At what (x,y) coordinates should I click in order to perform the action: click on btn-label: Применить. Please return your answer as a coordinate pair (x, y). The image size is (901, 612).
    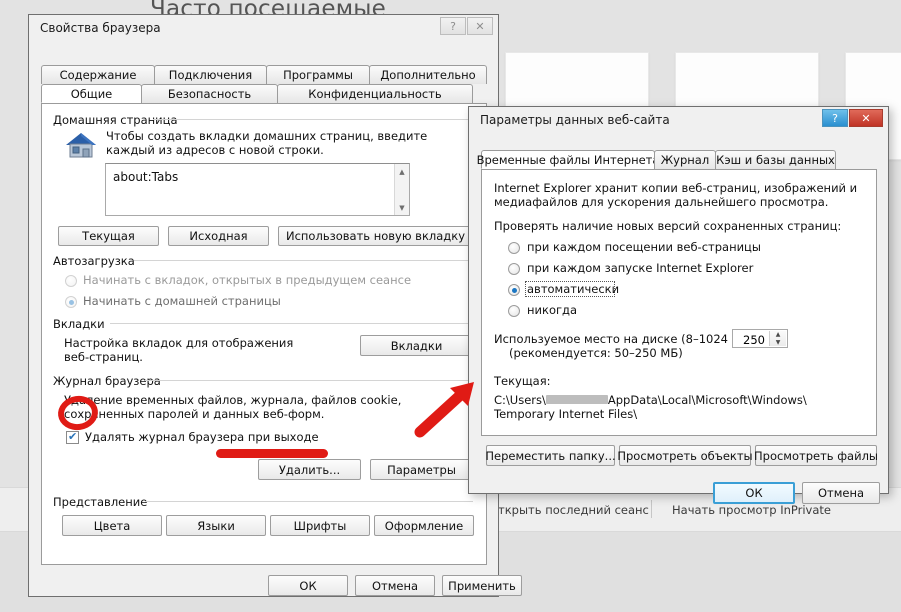
    Looking at the image, I should click on (482, 585).